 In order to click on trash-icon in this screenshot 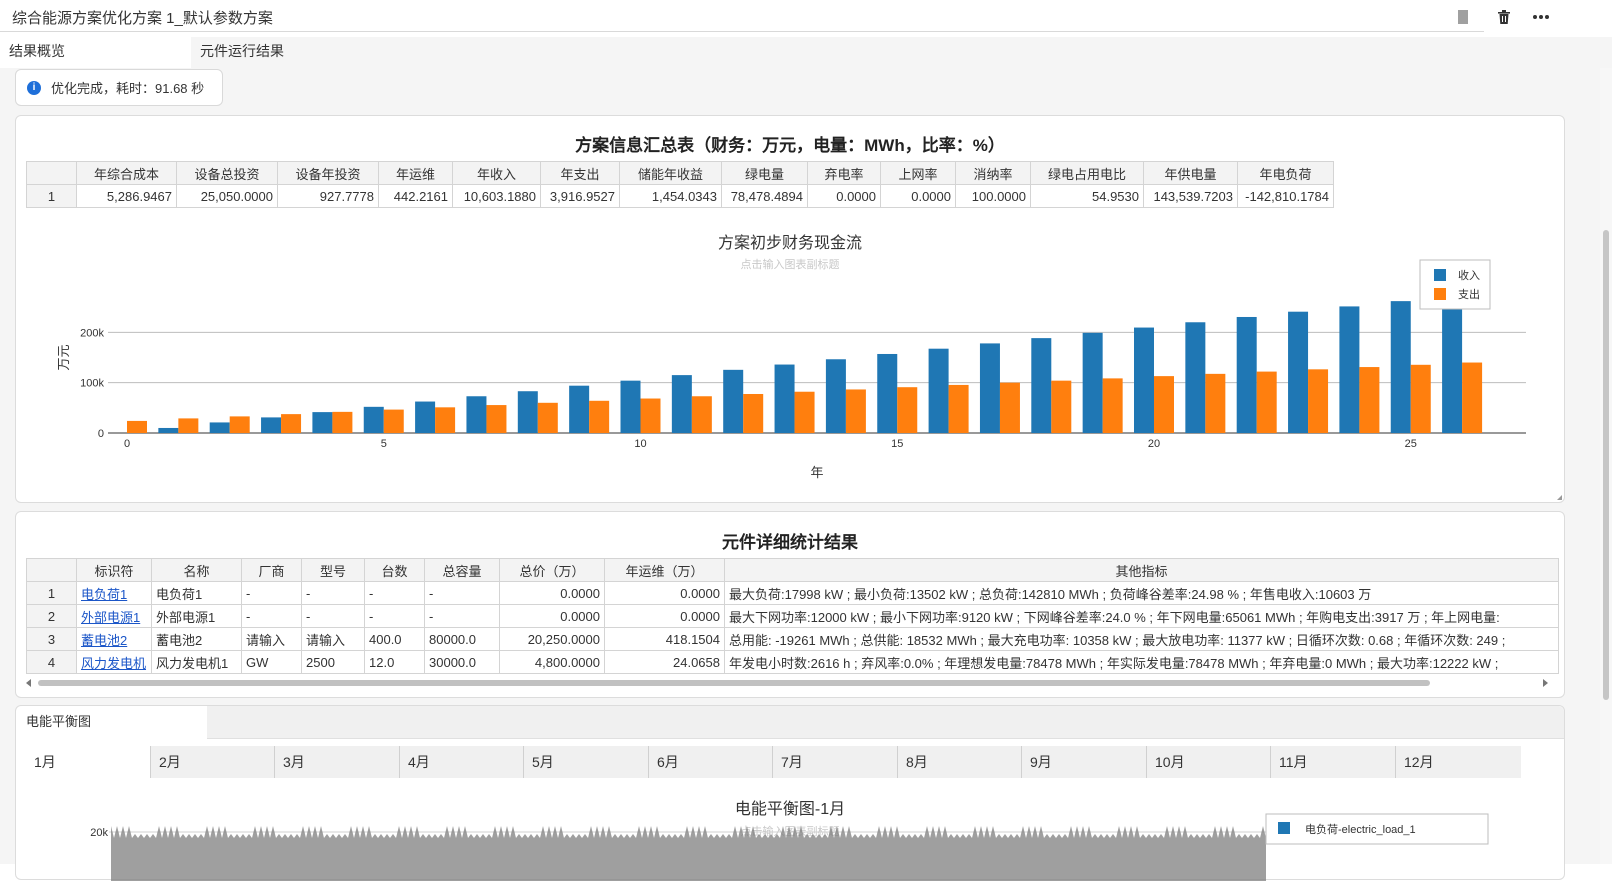, I will do `click(1504, 17)`.